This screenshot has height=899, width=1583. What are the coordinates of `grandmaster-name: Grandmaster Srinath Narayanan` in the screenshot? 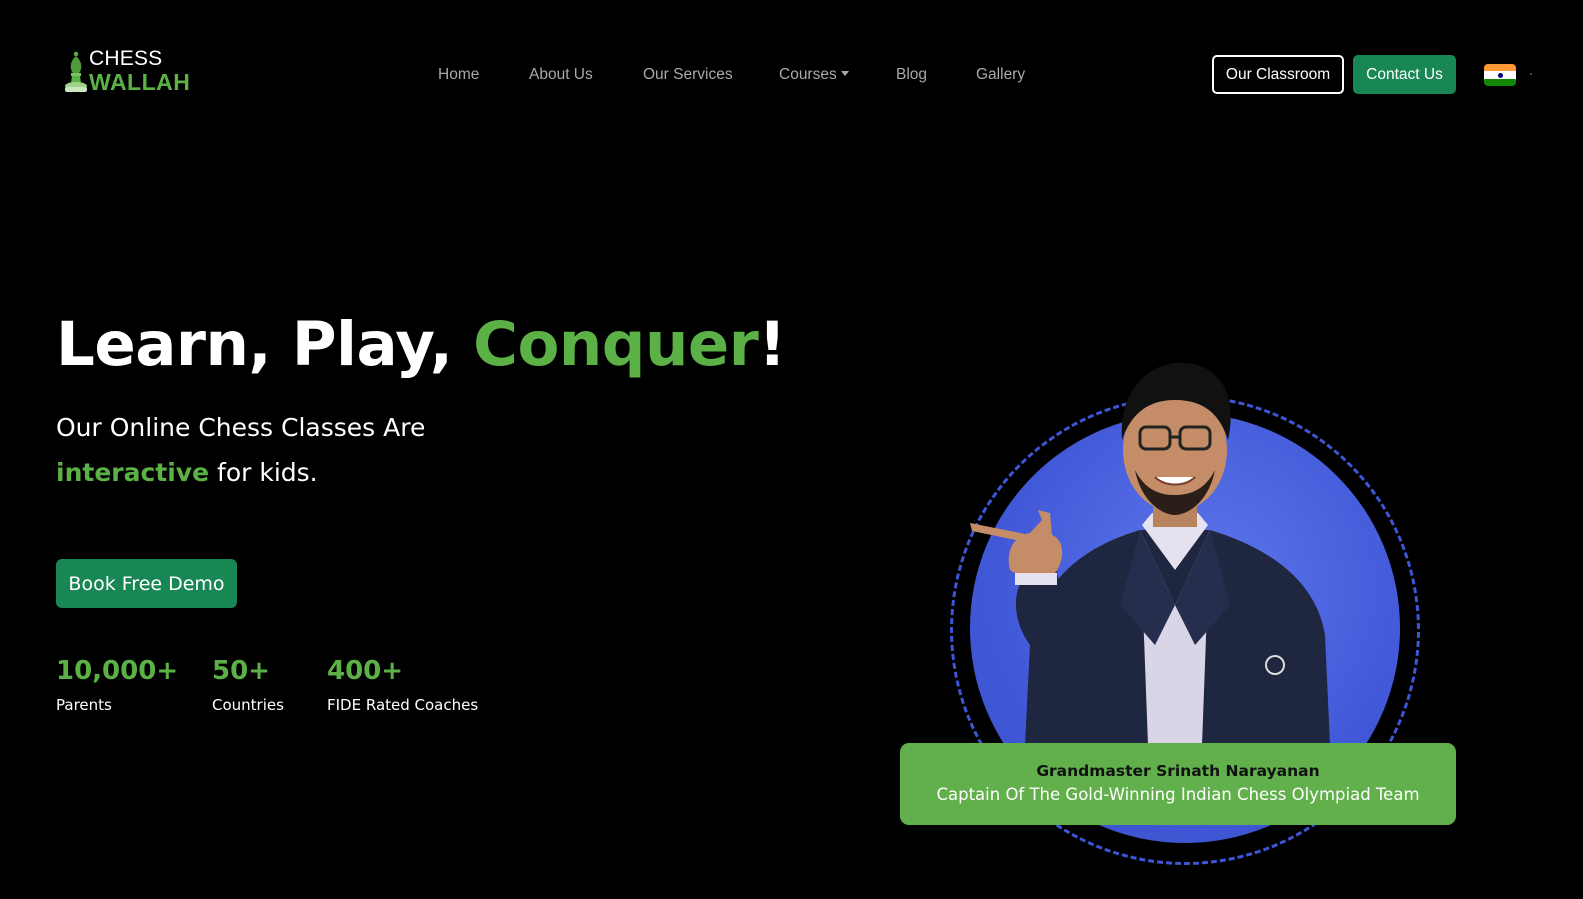 It's located at (1178, 771).